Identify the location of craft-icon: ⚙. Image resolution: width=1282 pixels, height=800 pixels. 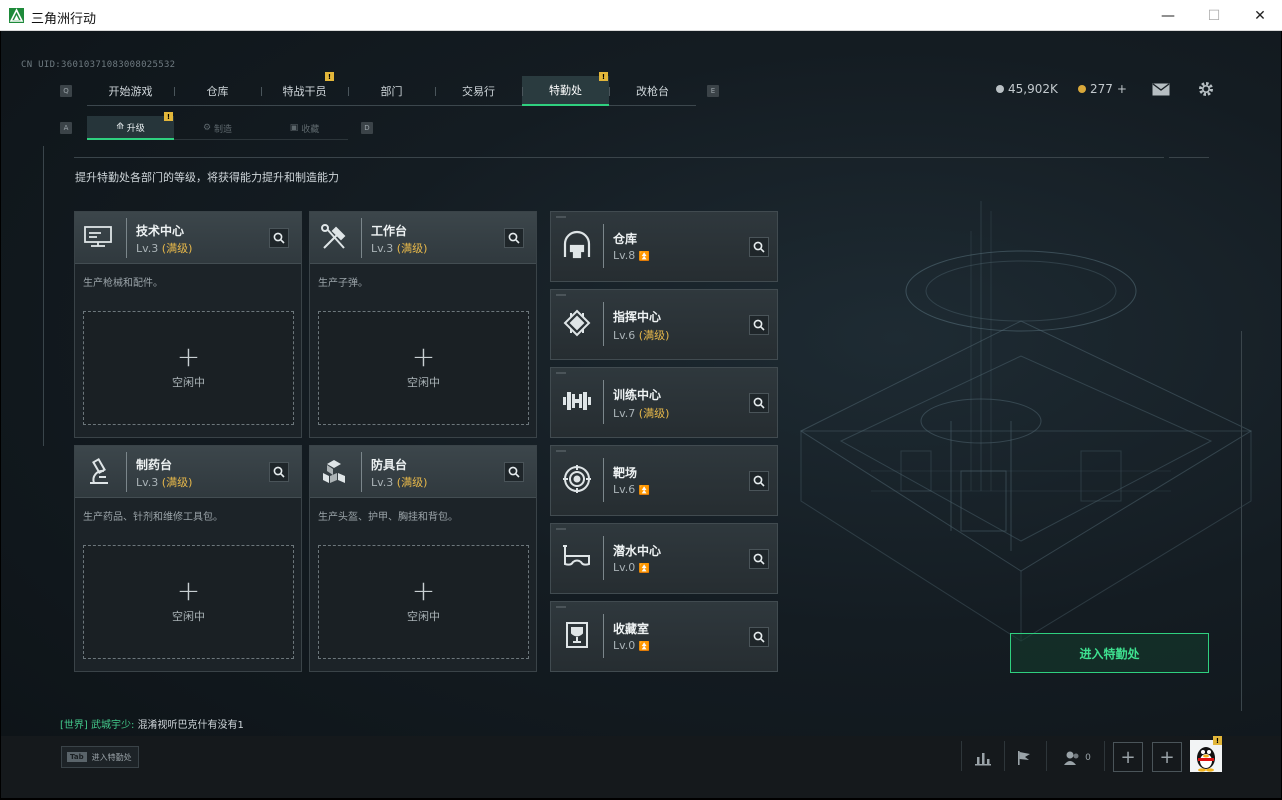
(207, 128).